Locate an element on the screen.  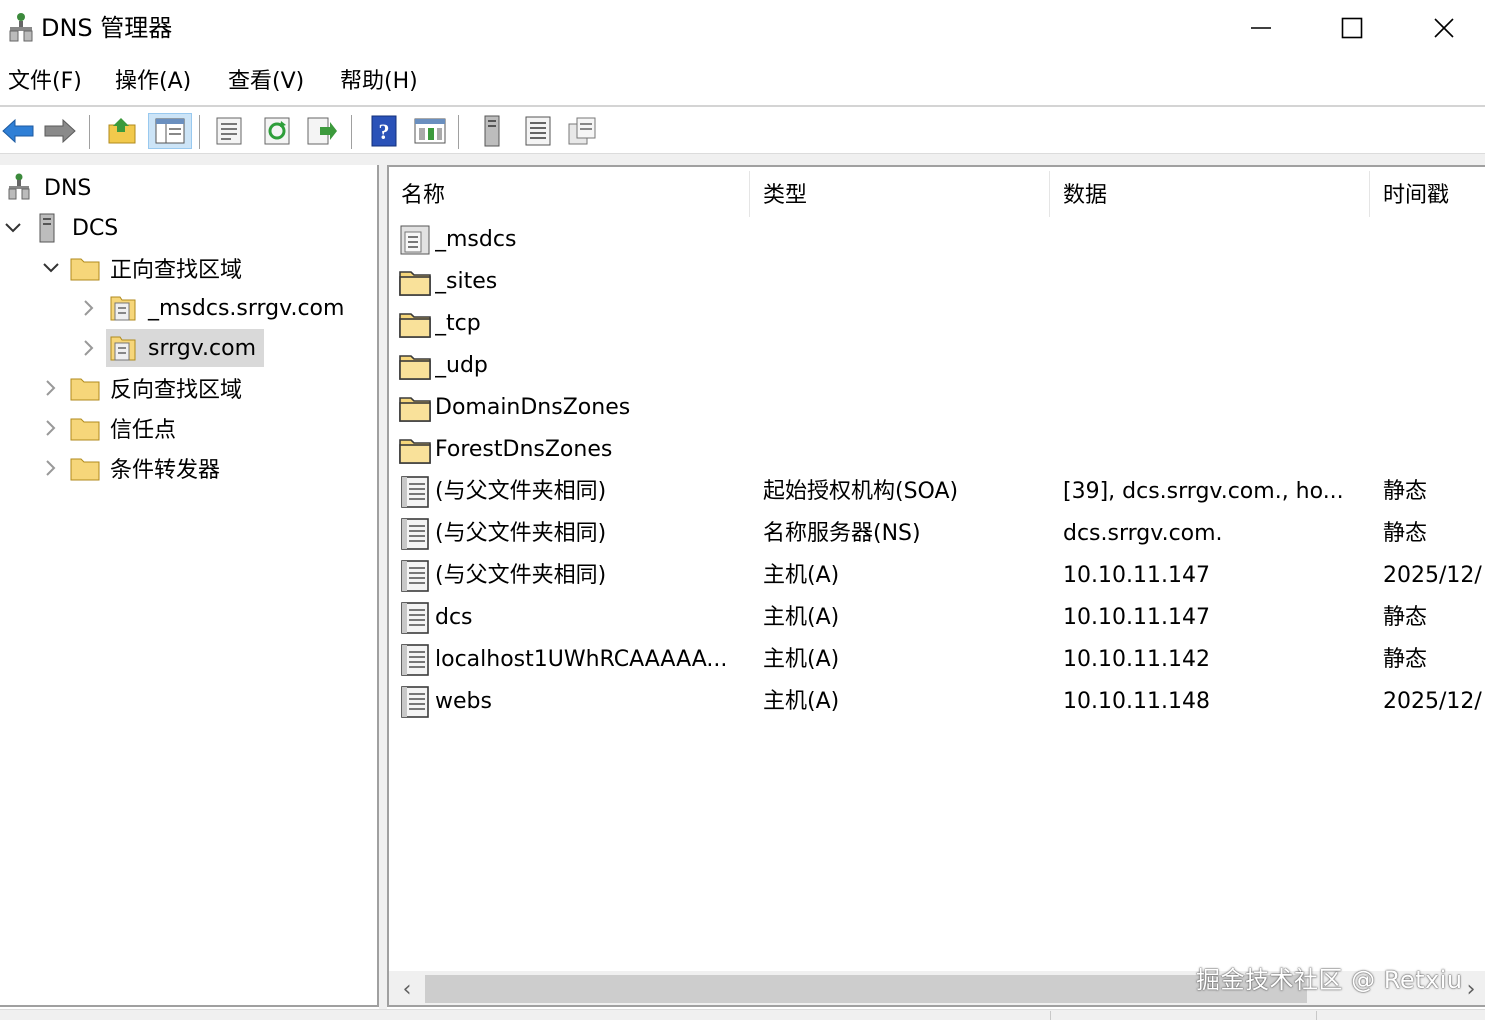
cell-name: DomainDnsZones is located at coordinates (533, 407).